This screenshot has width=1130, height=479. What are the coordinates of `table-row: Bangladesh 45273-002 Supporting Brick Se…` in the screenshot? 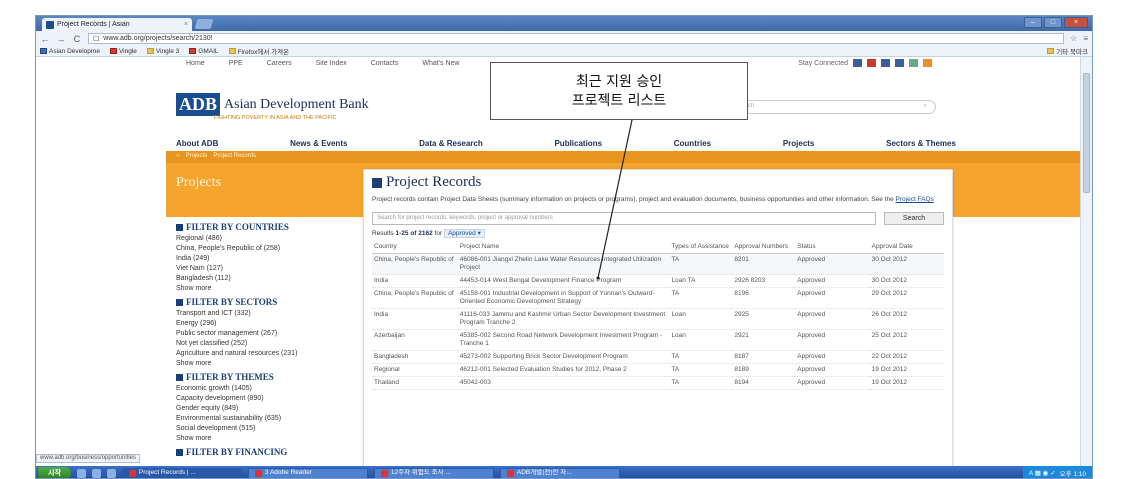 It's located at (658, 357).